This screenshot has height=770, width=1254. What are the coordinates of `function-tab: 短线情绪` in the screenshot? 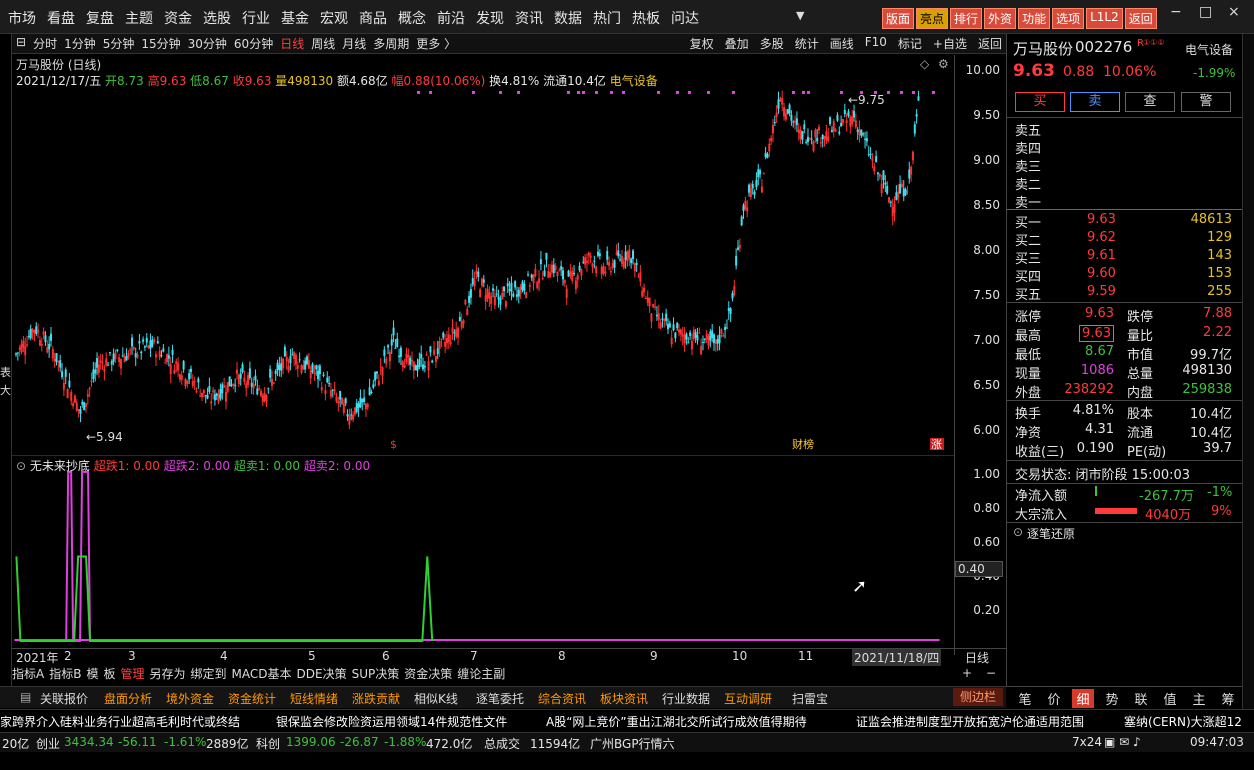 It's located at (314, 698).